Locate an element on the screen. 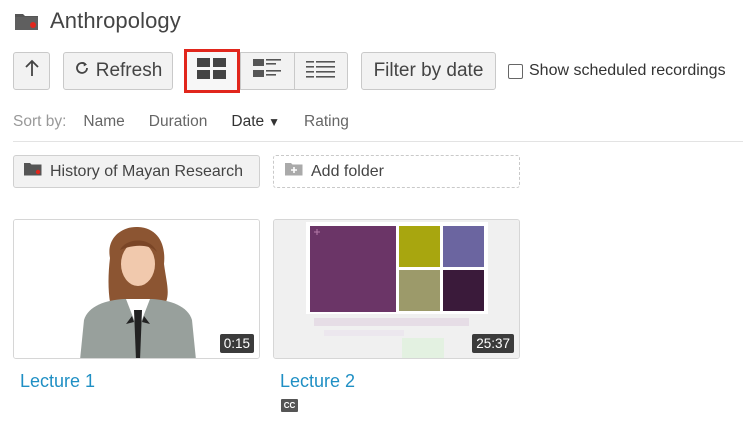 This screenshot has width=743, height=443. show-scheduled-label: Show scheduled recordings is located at coordinates (627, 70).